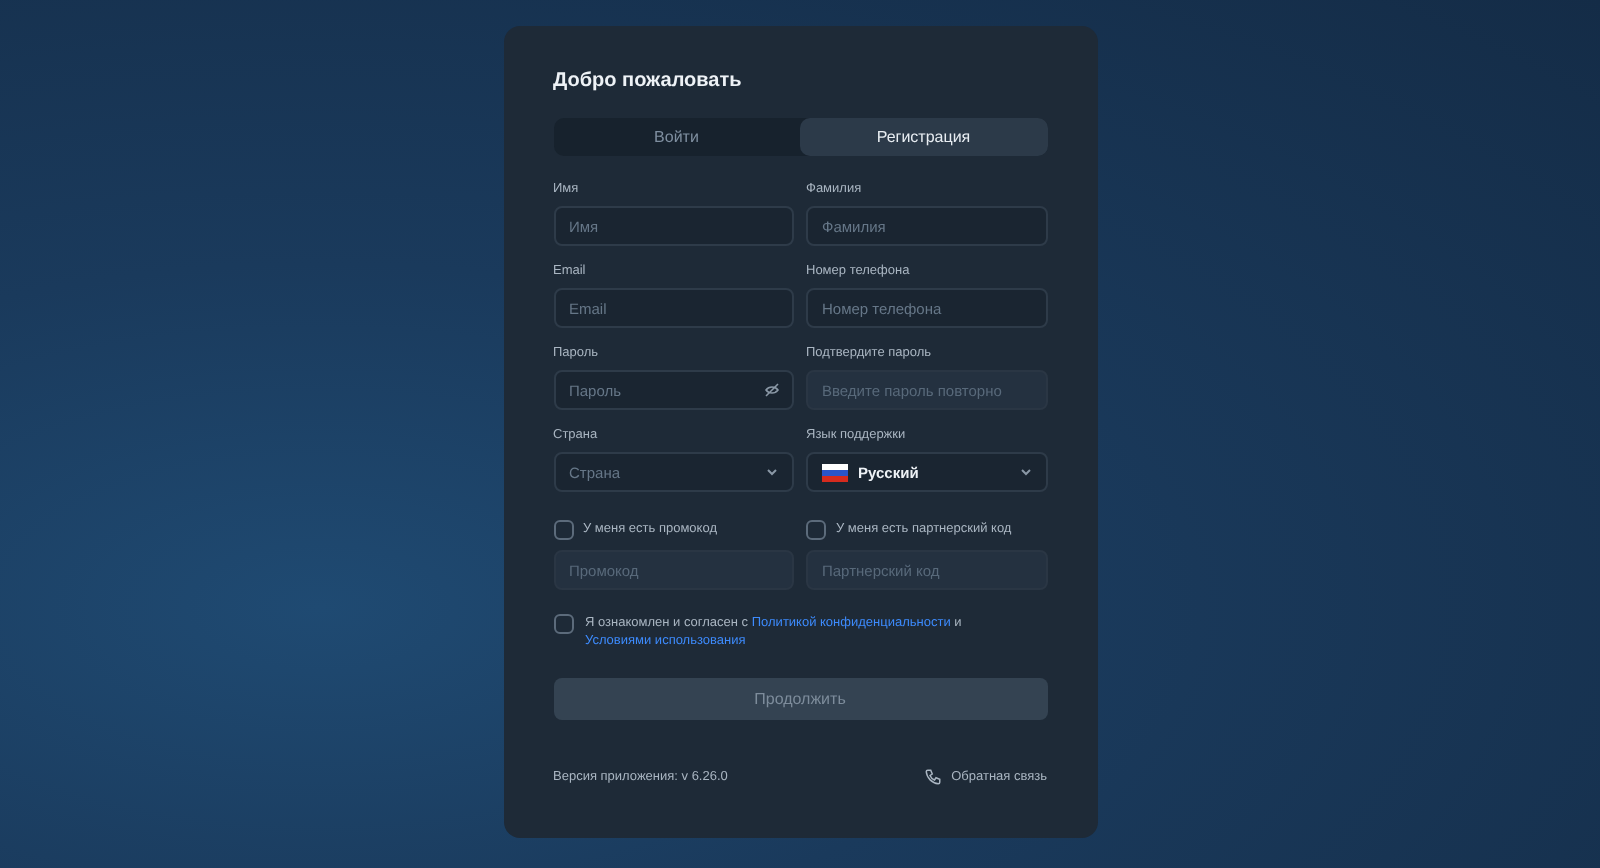 The height and width of the screenshot is (868, 1600). I want to click on eye-off-icon, so click(772, 390).